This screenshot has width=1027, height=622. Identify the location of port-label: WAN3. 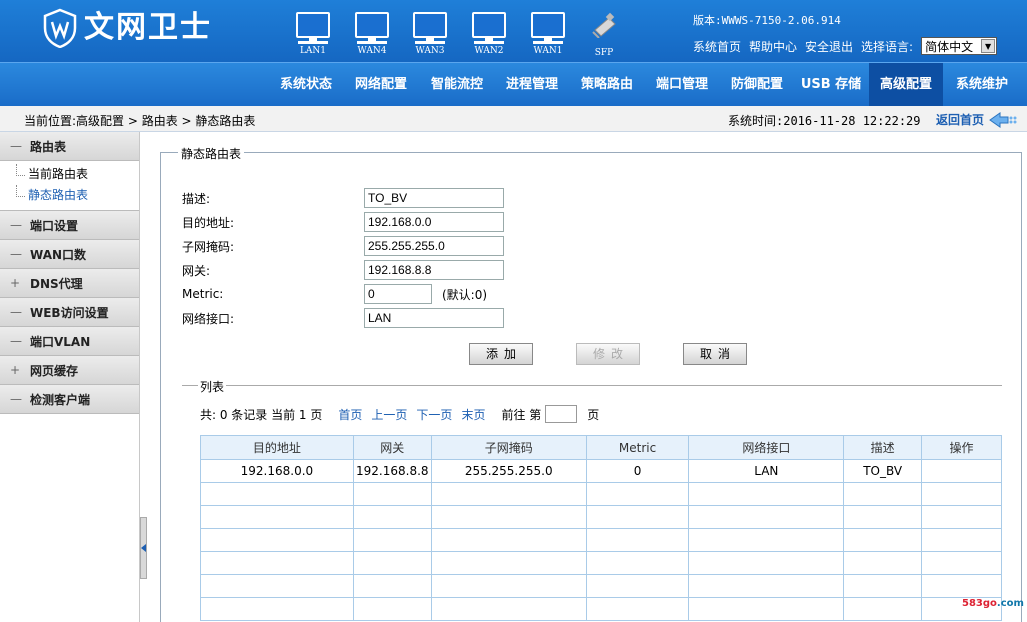
(430, 51).